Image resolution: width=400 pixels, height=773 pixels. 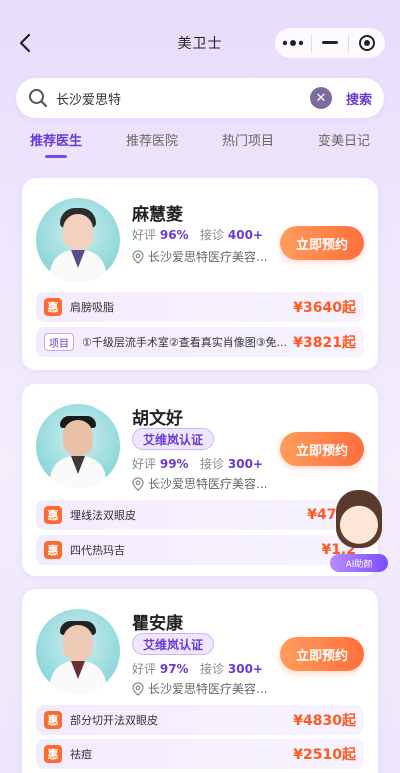 What do you see at coordinates (200, 10) in the screenshot?
I see `status-bar` at bounding box center [200, 10].